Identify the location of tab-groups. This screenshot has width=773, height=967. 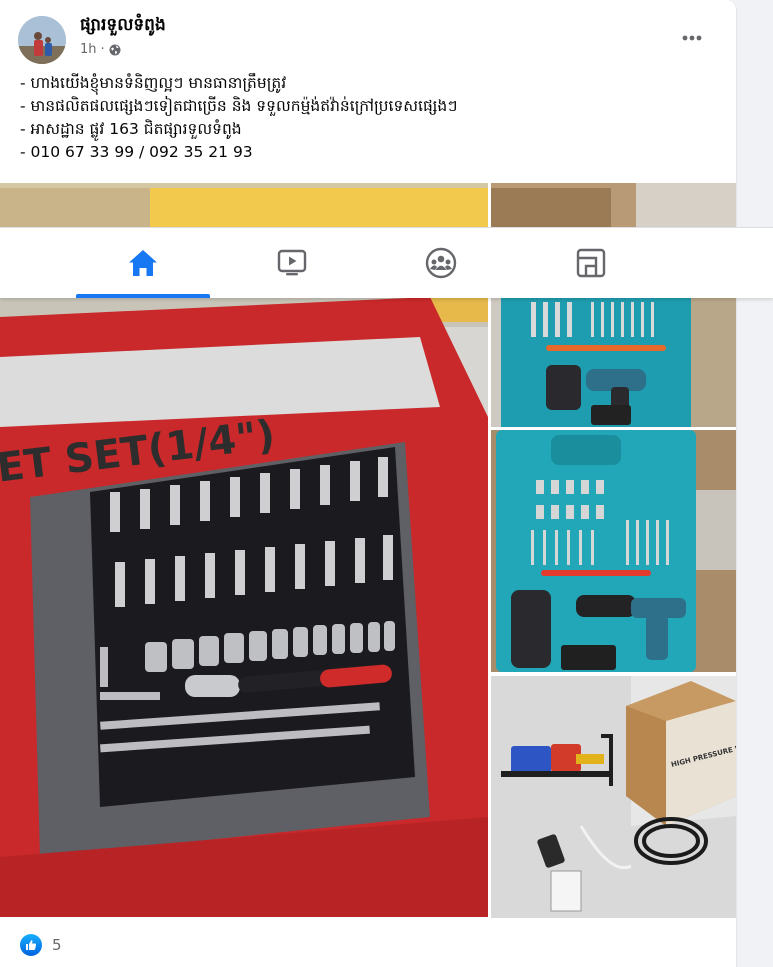
(441, 263).